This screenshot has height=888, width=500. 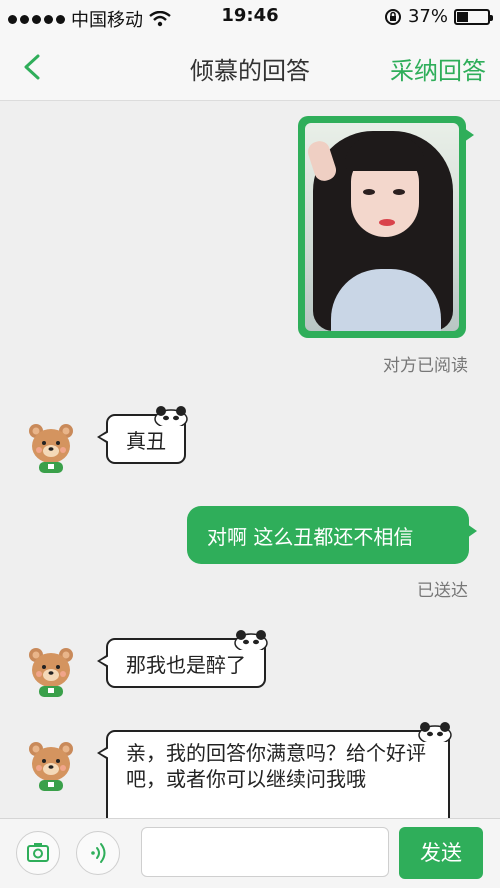 I want to click on message-text: 亲，我的回答你满意吗？给个好评吧，或者你可以继续问我哦, so click(x=276, y=766).